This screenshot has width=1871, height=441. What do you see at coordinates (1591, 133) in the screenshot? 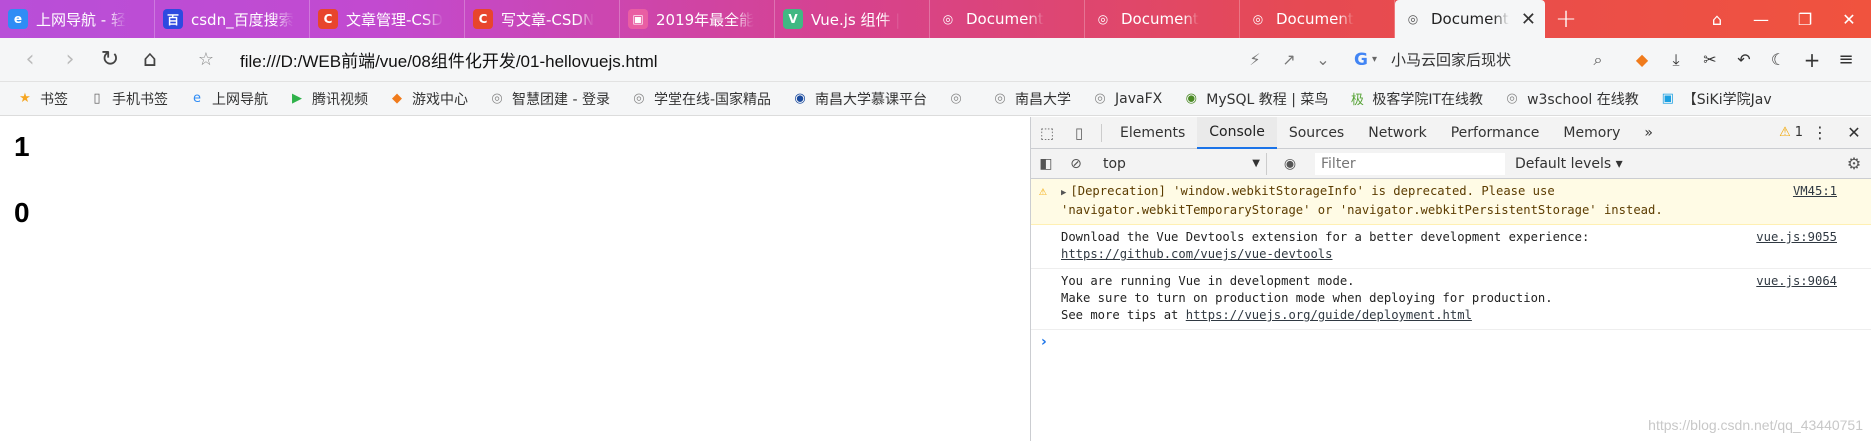
I see `tab-memory: Memory` at bounding box center [1591, 133].